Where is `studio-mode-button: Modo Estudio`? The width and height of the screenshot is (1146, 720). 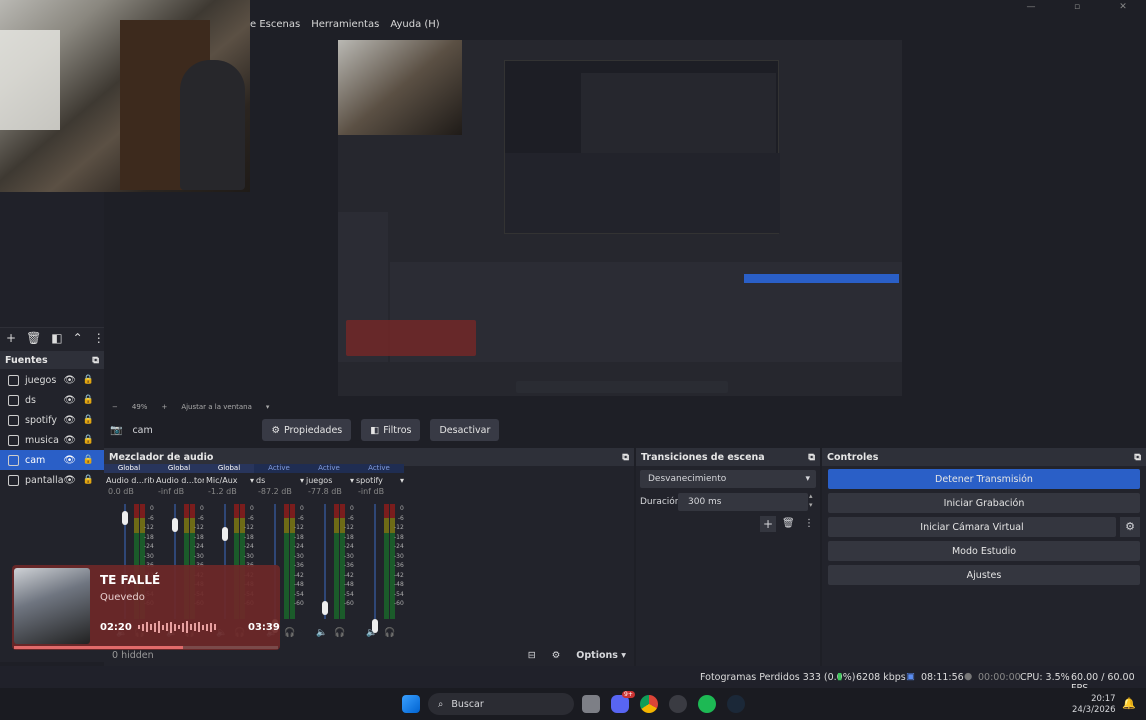
studio-mode-button: Modo Estudio is located at coordinates (984, 551).